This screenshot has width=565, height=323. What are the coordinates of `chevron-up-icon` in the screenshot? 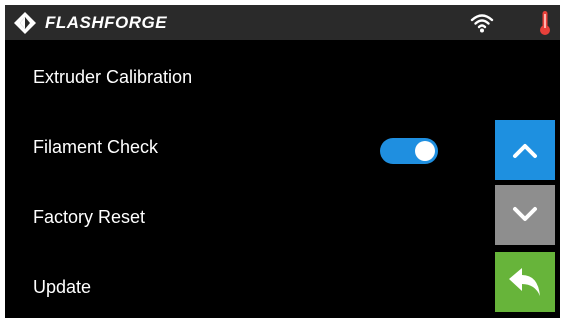 It's located at (525, 151).